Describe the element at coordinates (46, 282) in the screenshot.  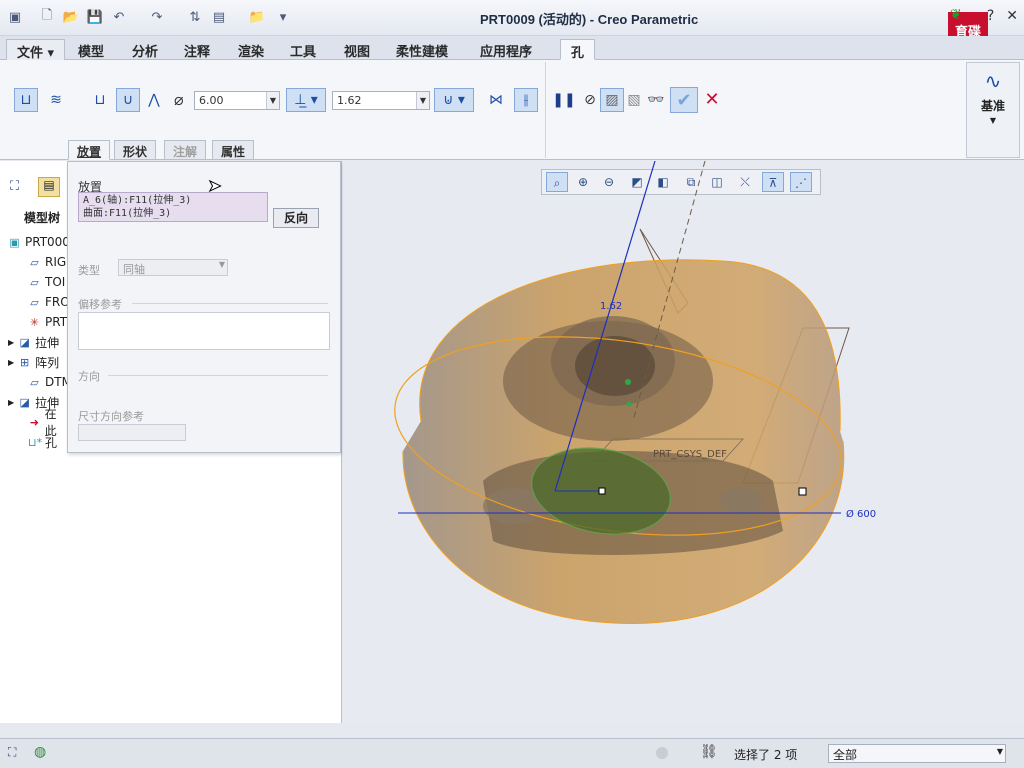
I see `tree-item-top: ▱ TOI` at that location.